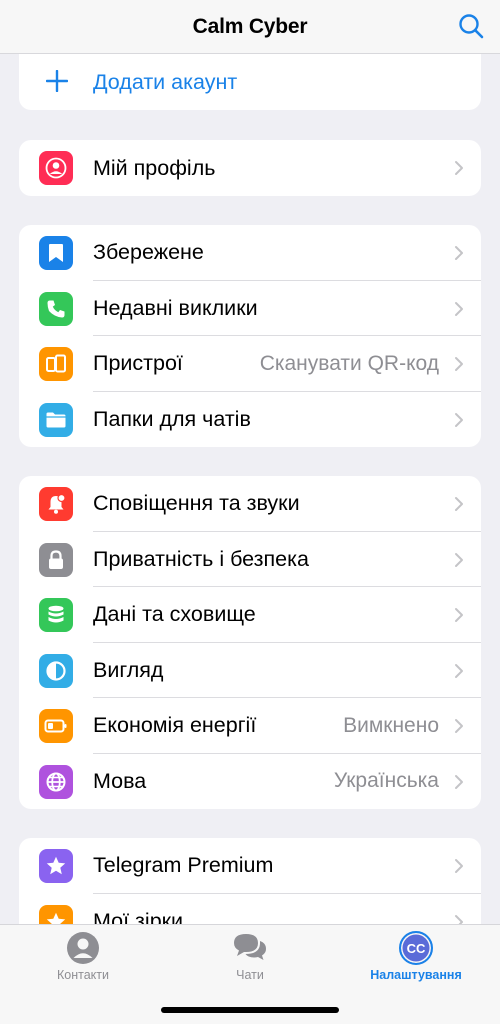 This screenshot has height=1024, width=500. I want to click on premium-group: Telegram Premium Мої зірки, so click(250, 881).